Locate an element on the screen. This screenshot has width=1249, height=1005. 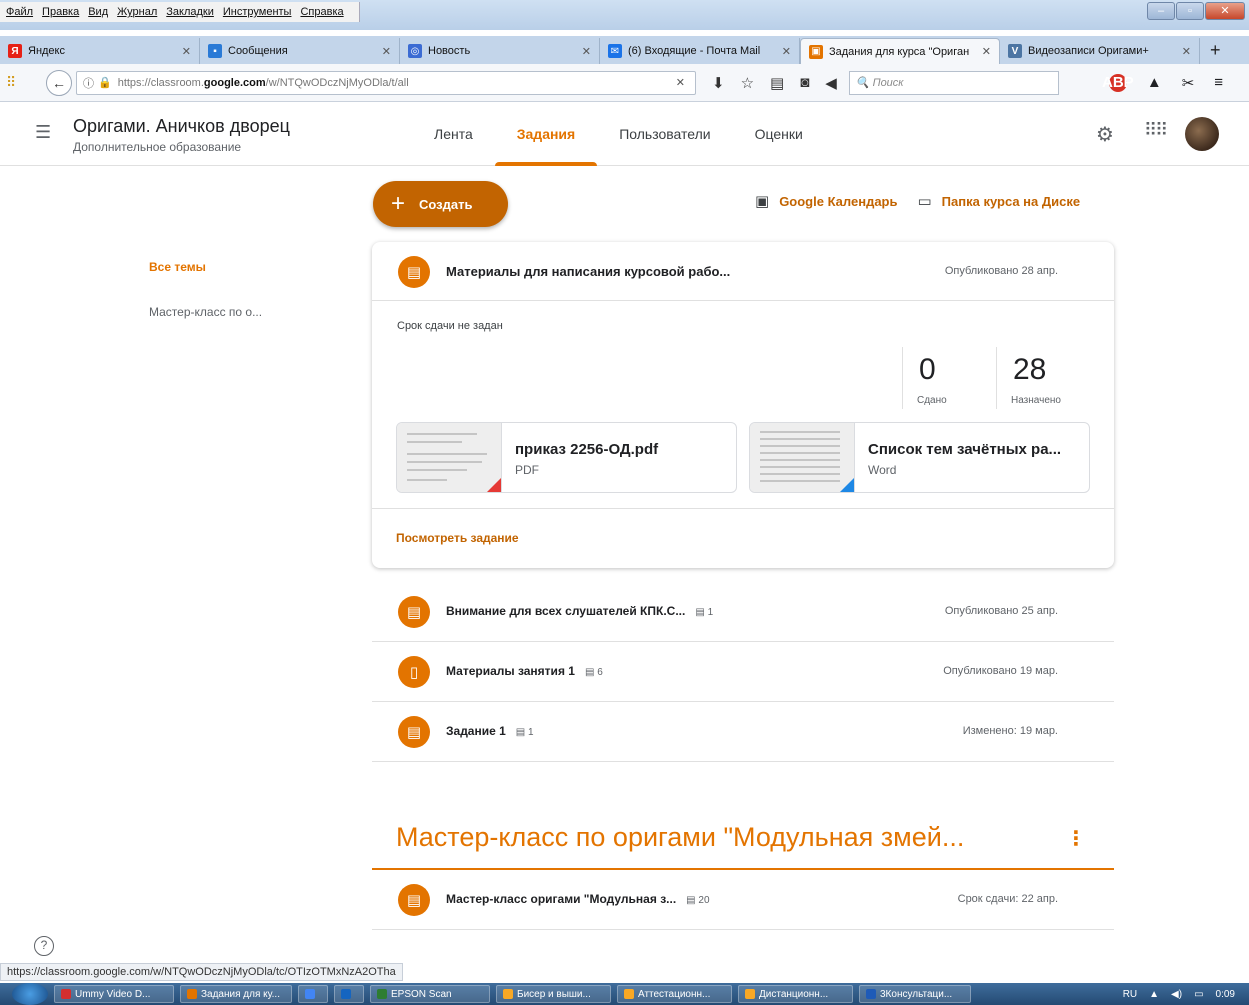
browser-tab: ▪ Сообщения ✕ is located at coordinates (300, 51).